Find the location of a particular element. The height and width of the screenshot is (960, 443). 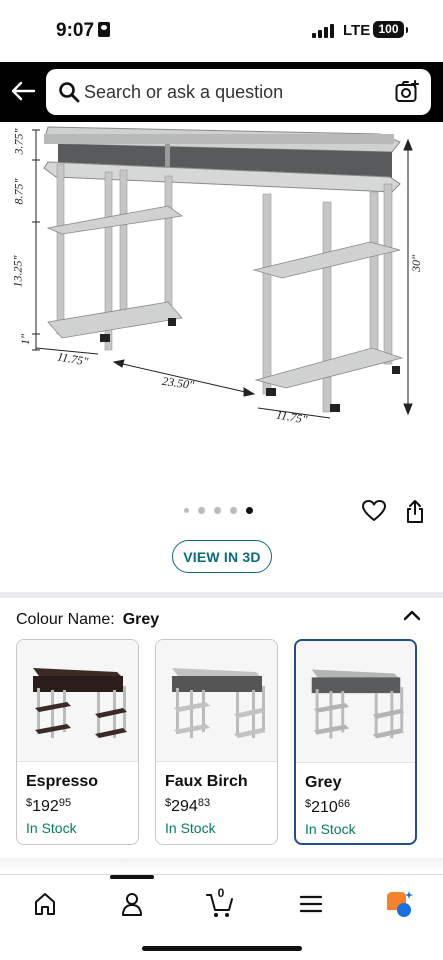

search-bar is located at coordinates (238, 92).